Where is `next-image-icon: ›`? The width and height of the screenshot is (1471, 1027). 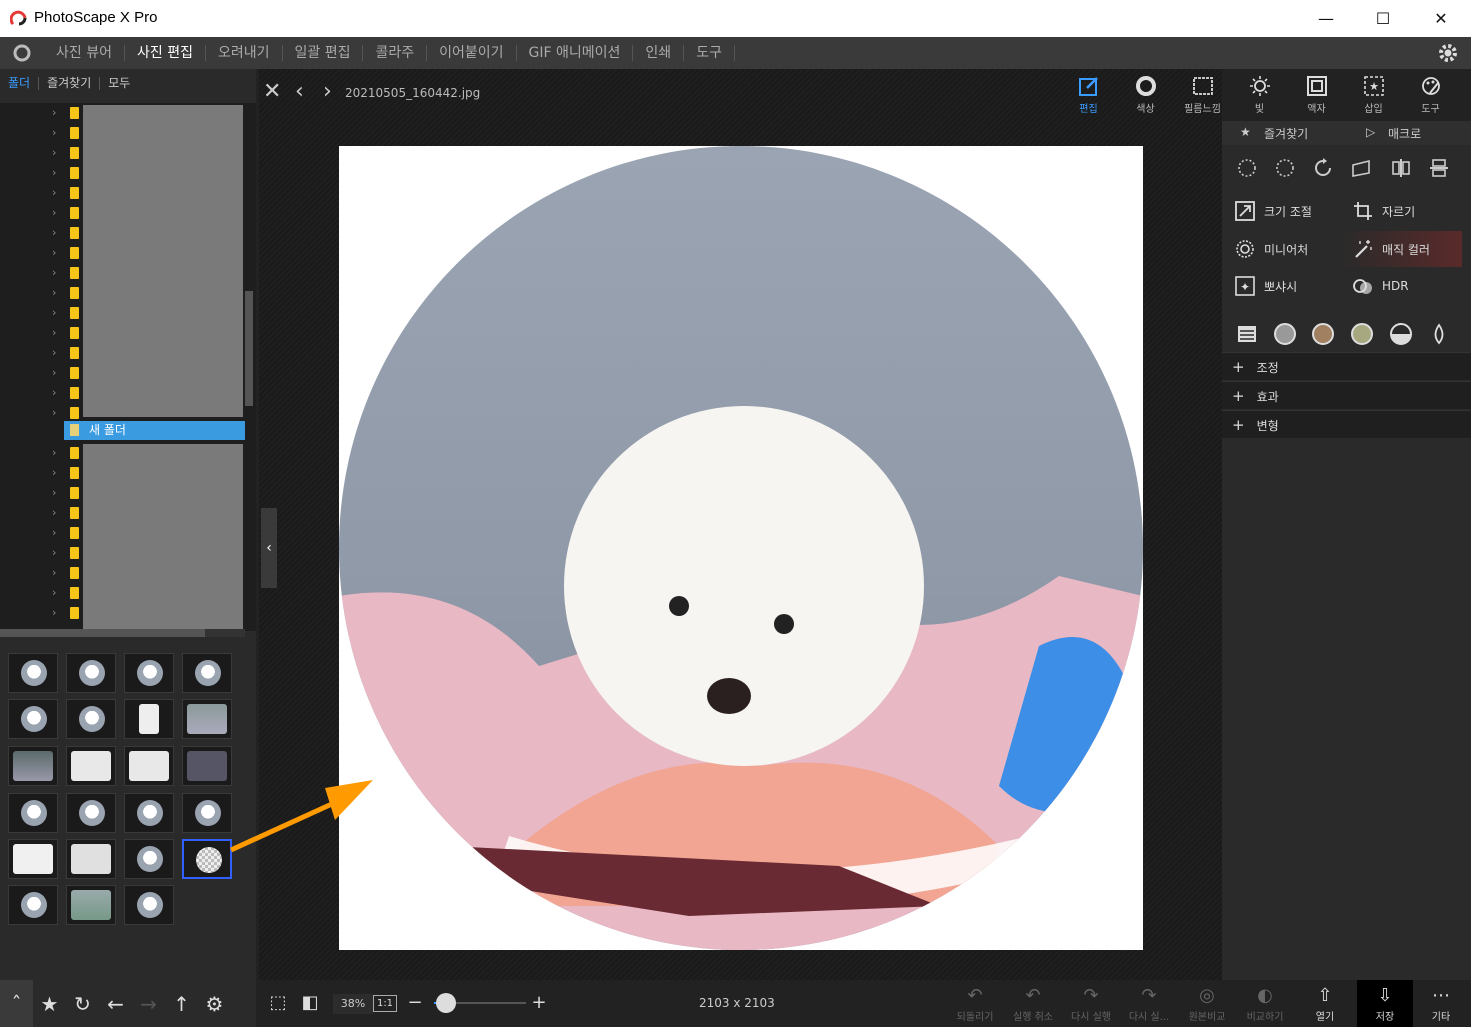
next-image-icon: › is located at coordinates (327, 91).